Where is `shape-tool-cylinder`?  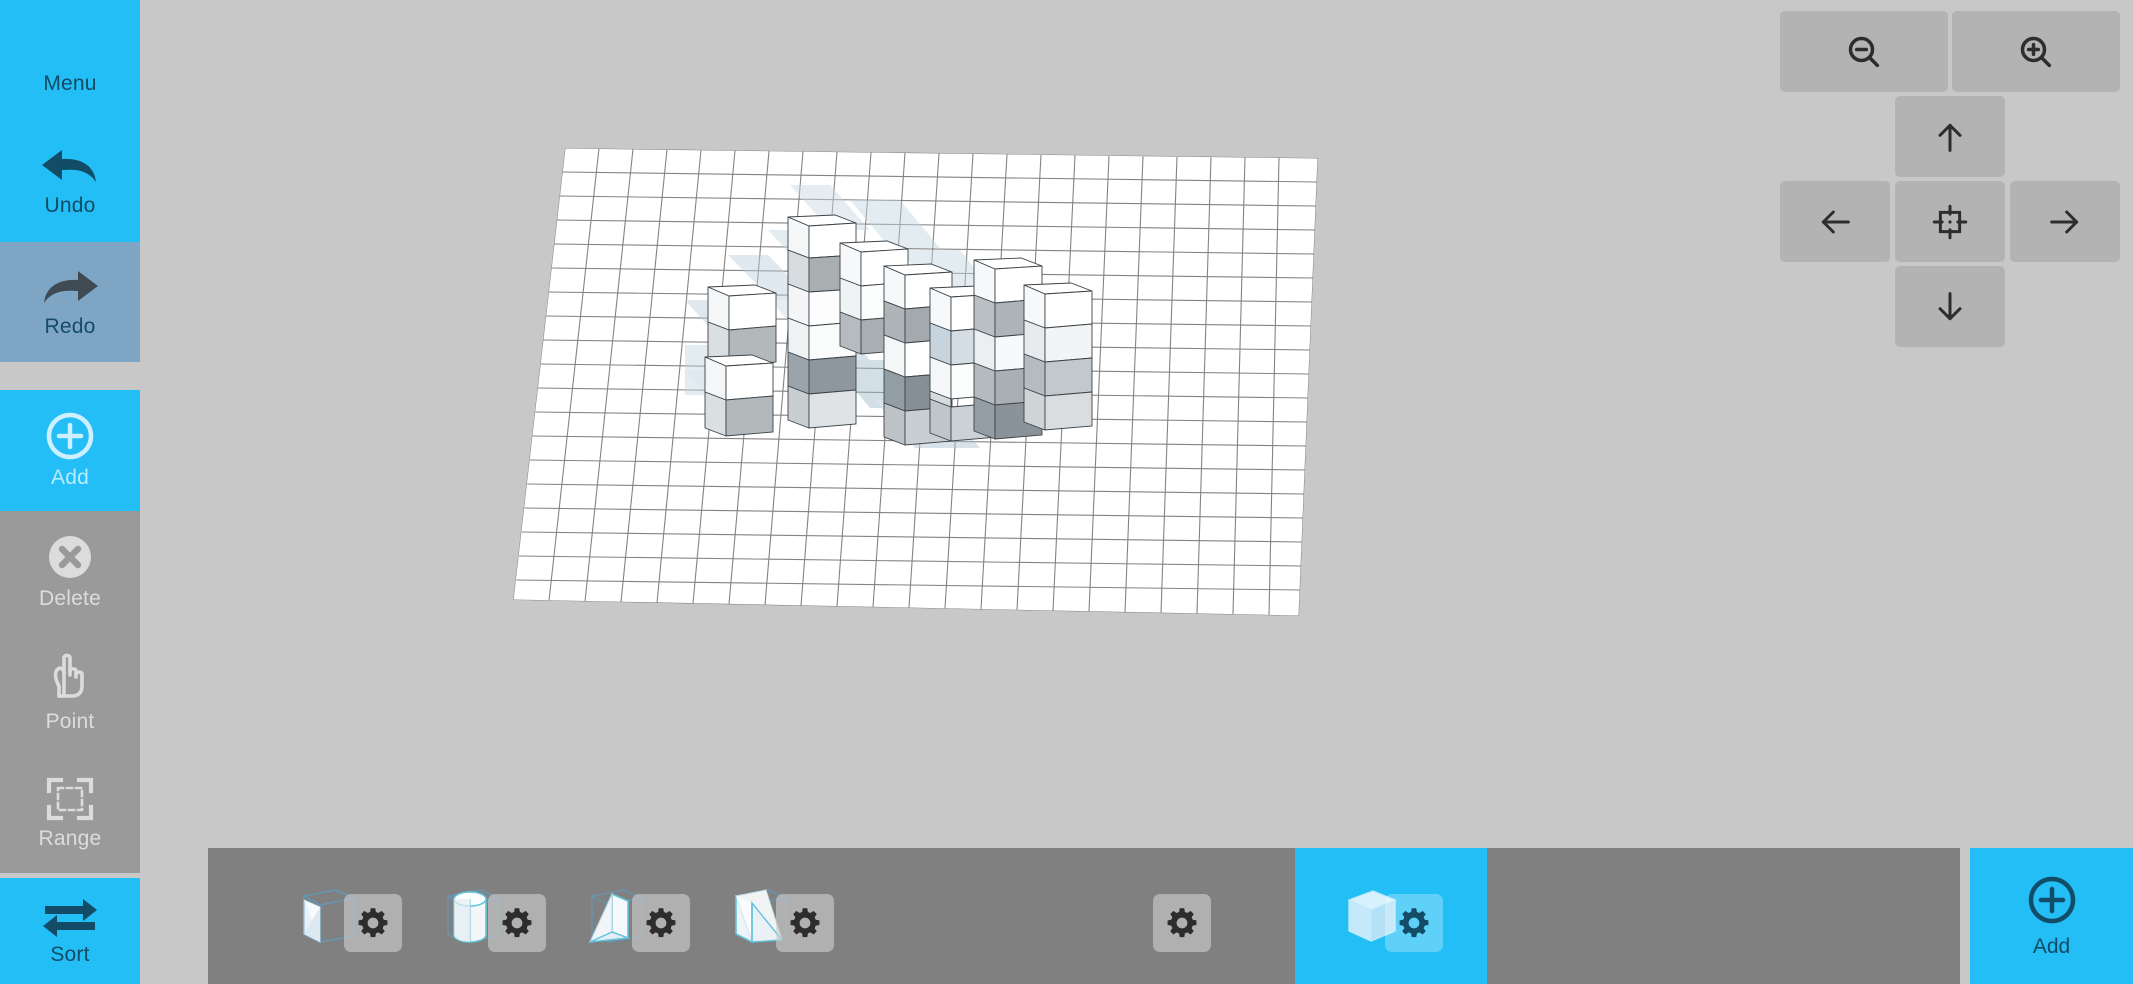 shape-tool-cylinder is located at coordinates (494, 916).